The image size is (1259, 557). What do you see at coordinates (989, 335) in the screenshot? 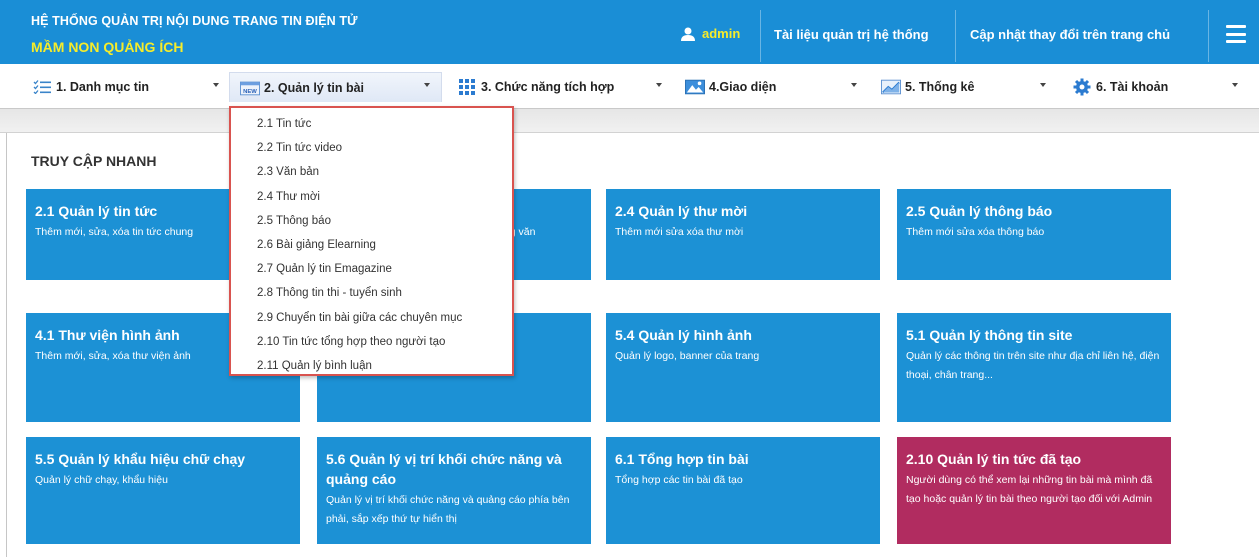
I see `card-title: 5.1 Quản lý thông tin site` at bounding box center [989, 335].